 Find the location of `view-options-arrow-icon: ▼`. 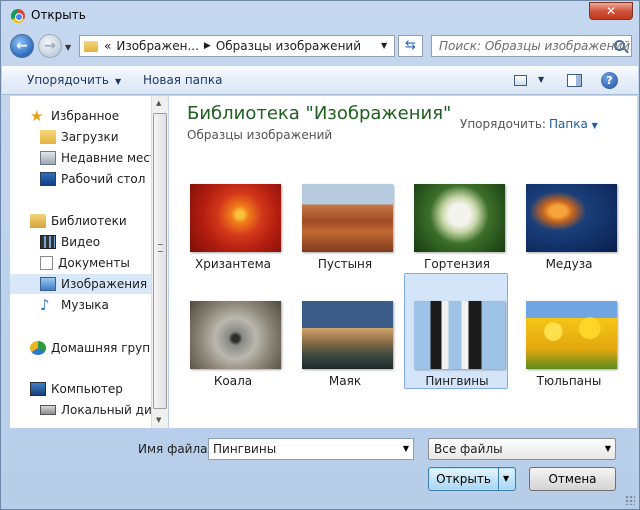

view-options-arrow-icon: ▼ is located at coordinates (541, 79).